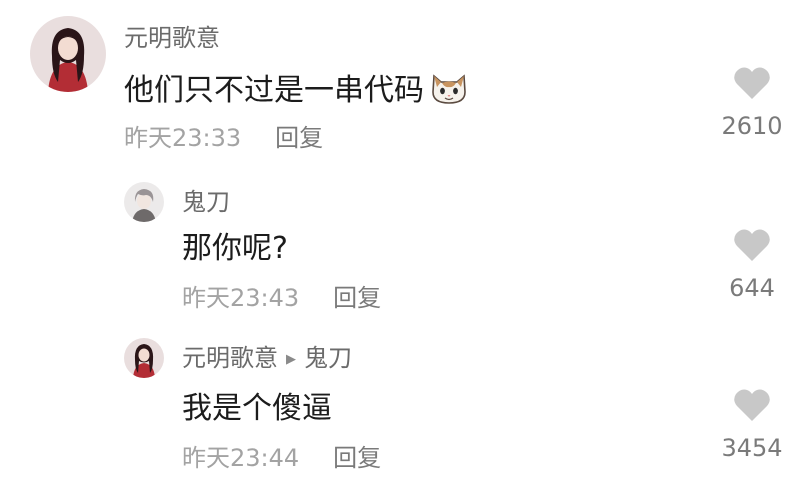  I want to click on comment-meta: 昨天23:44 回复, so click(281, 458).